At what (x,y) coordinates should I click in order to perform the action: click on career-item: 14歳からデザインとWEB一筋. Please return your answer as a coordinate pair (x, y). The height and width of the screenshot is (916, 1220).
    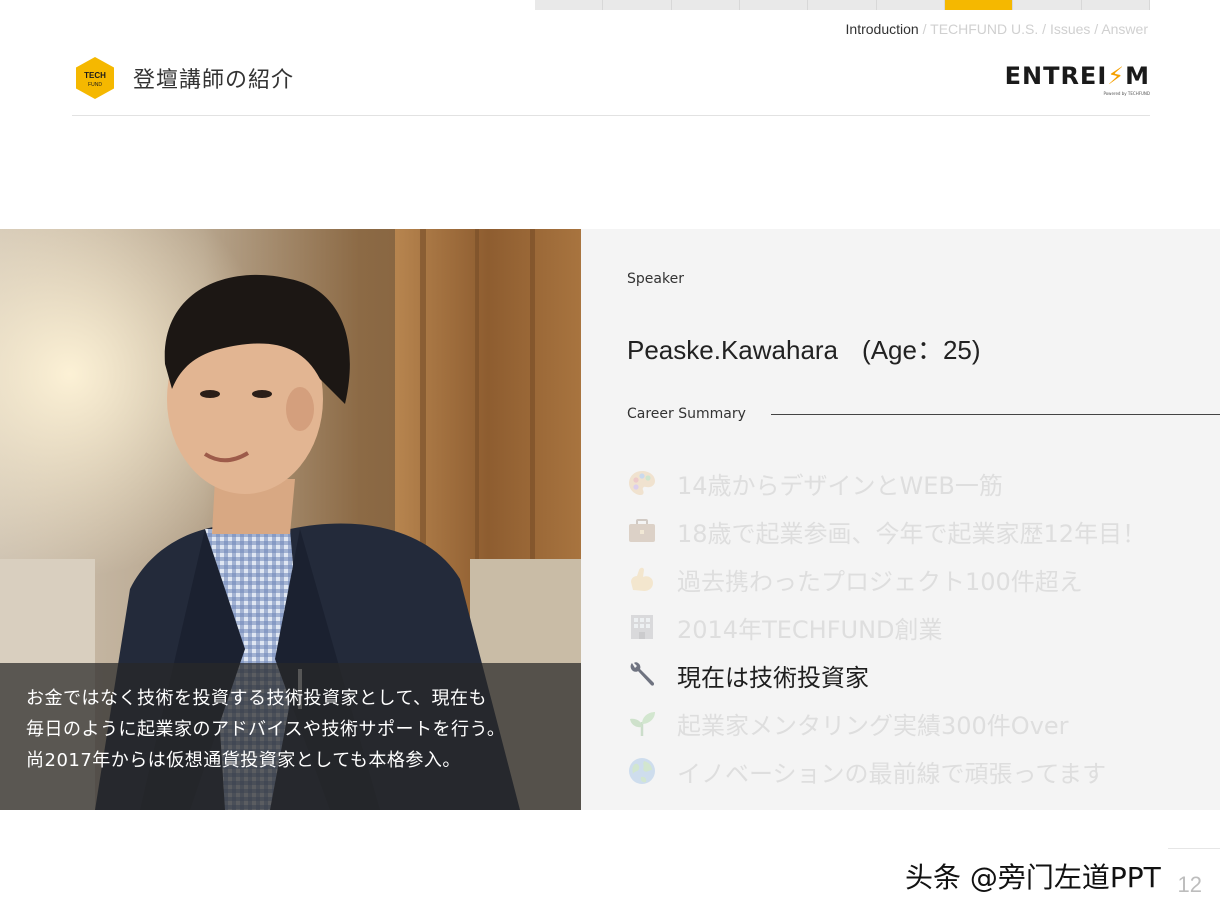
    Looking at the image, I should click on (886, 483).